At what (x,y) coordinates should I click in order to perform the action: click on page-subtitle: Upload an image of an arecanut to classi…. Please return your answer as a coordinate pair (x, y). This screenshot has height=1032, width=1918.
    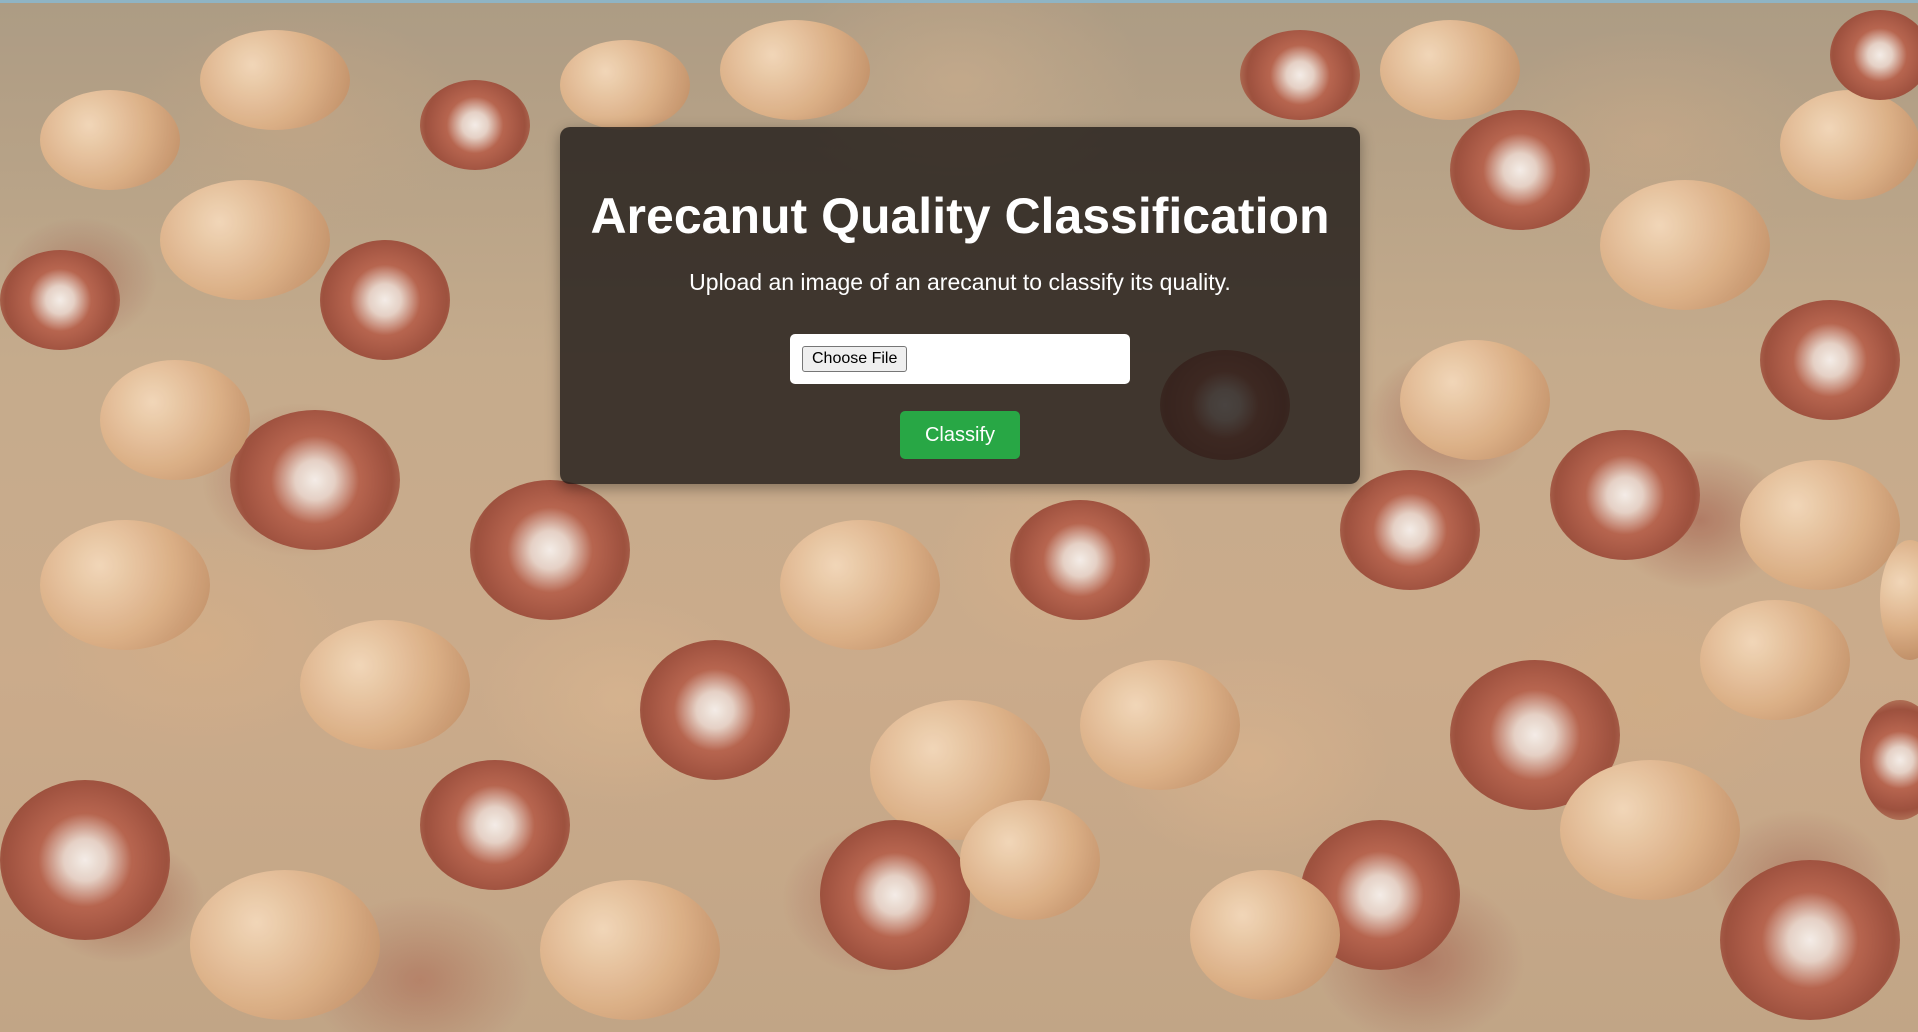
    Looking at the image, I should click on (960, 282).